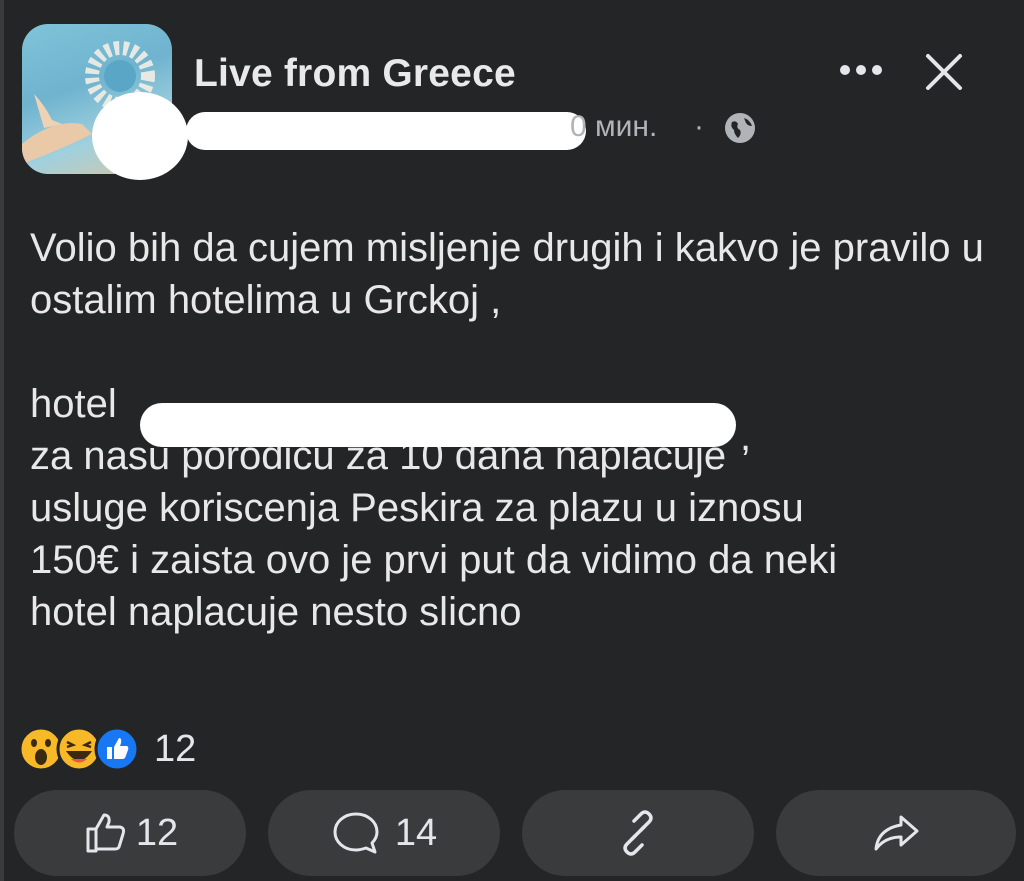 This screenshot has width=1024, height=881. I want to click on like-icon, so click(117, 749).